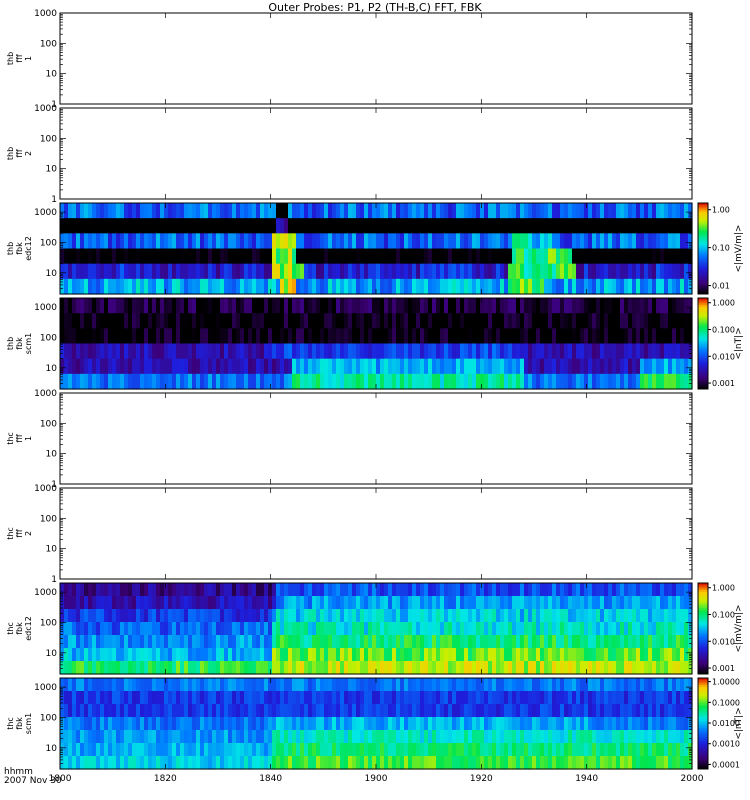 The width and height of the screenshot is (750, 800). I want to click on y-tick-label: 10, so click(52, 75).